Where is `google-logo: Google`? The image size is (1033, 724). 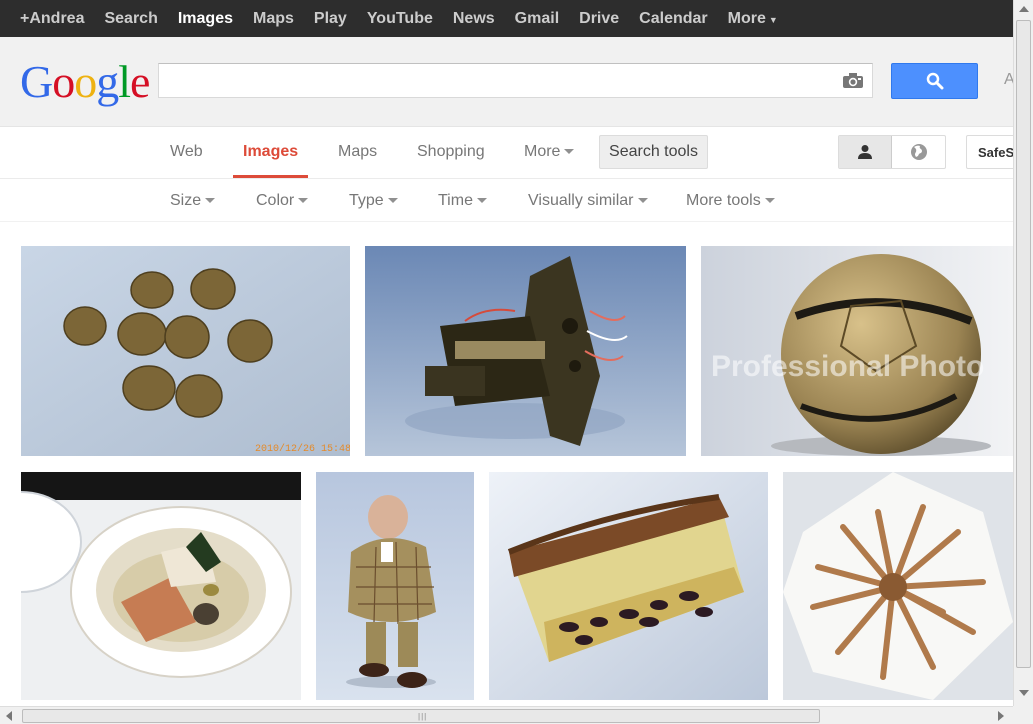 google-logo: Google is located at coordinates (85, 82).